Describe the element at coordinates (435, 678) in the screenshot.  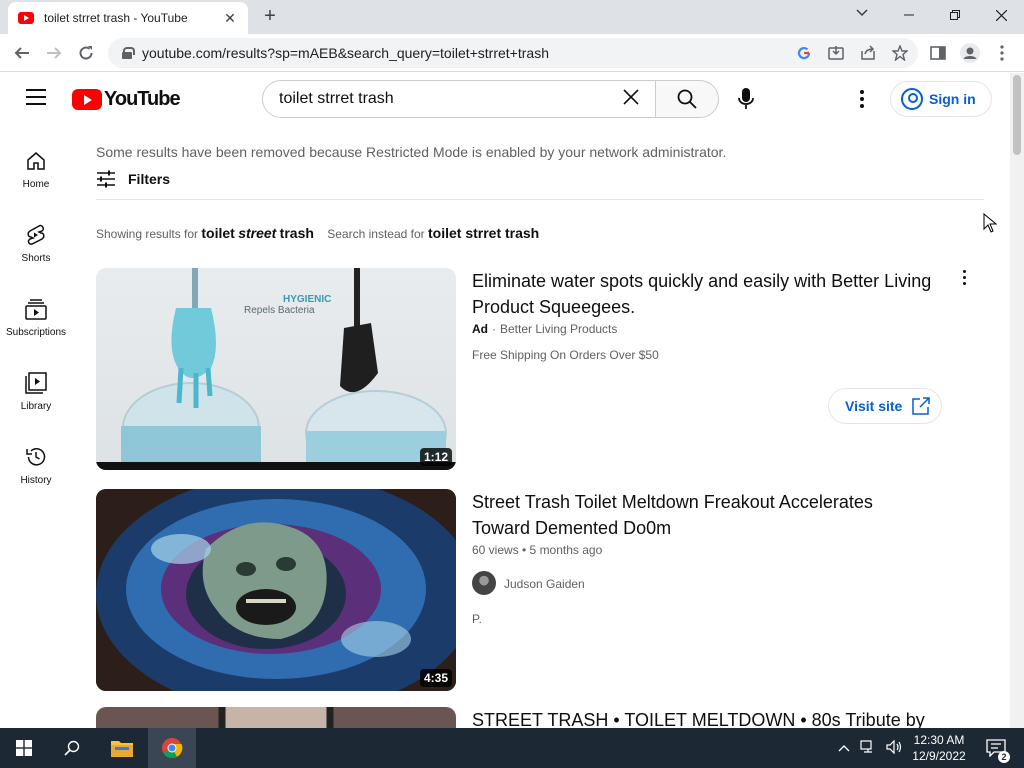
I see `video-duration: 4:35` at that location.